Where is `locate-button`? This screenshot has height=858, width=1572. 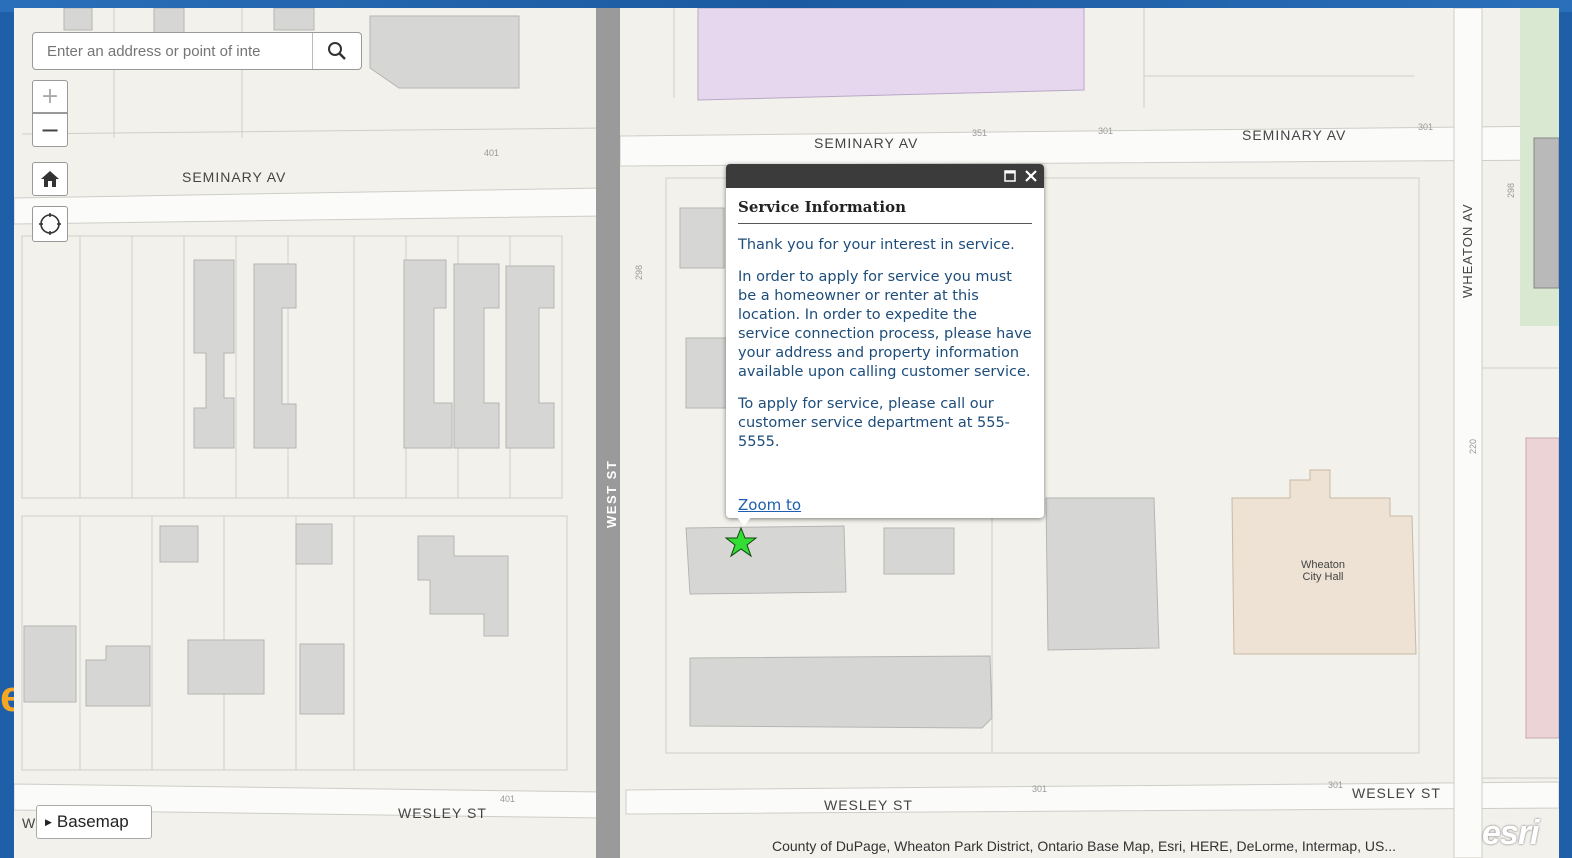
locate-button is located at coordinates (50, 224).